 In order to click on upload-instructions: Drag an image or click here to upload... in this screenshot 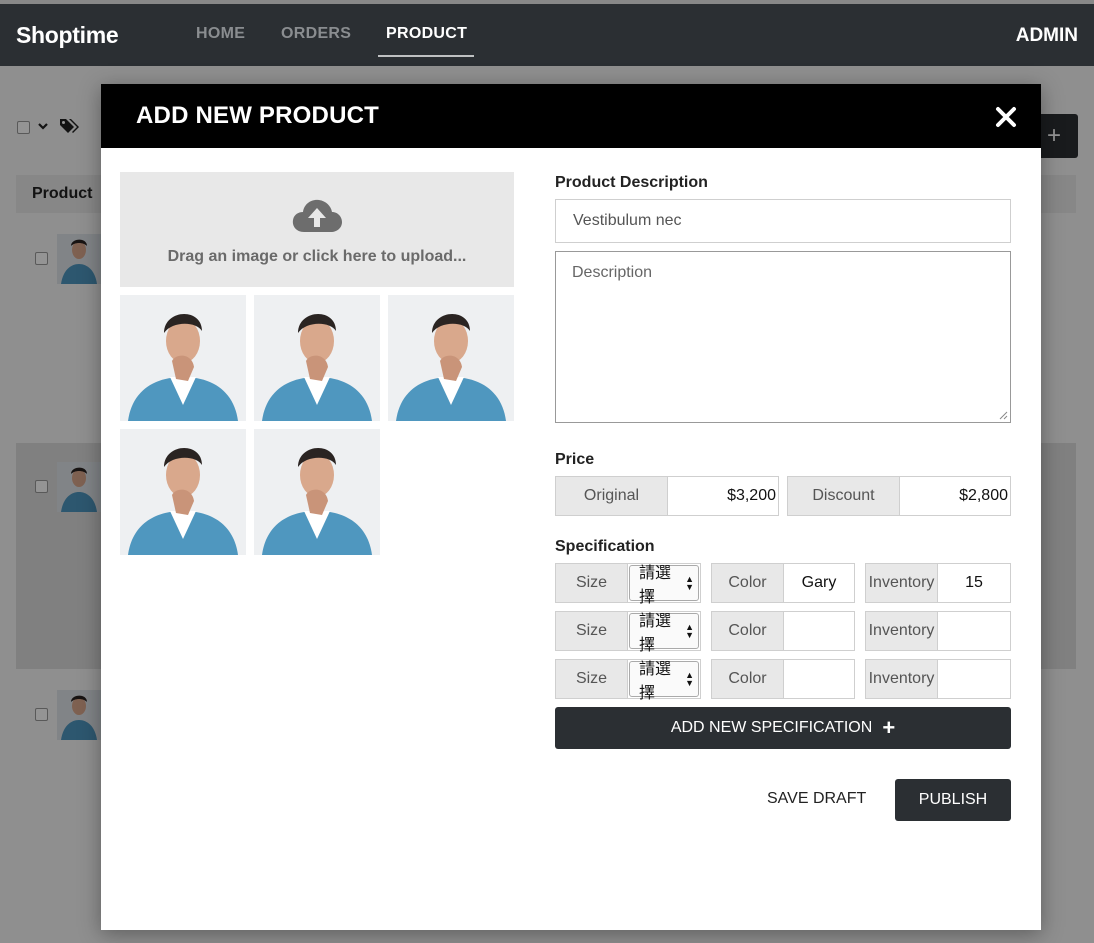, I will do `click(317, 256)`.